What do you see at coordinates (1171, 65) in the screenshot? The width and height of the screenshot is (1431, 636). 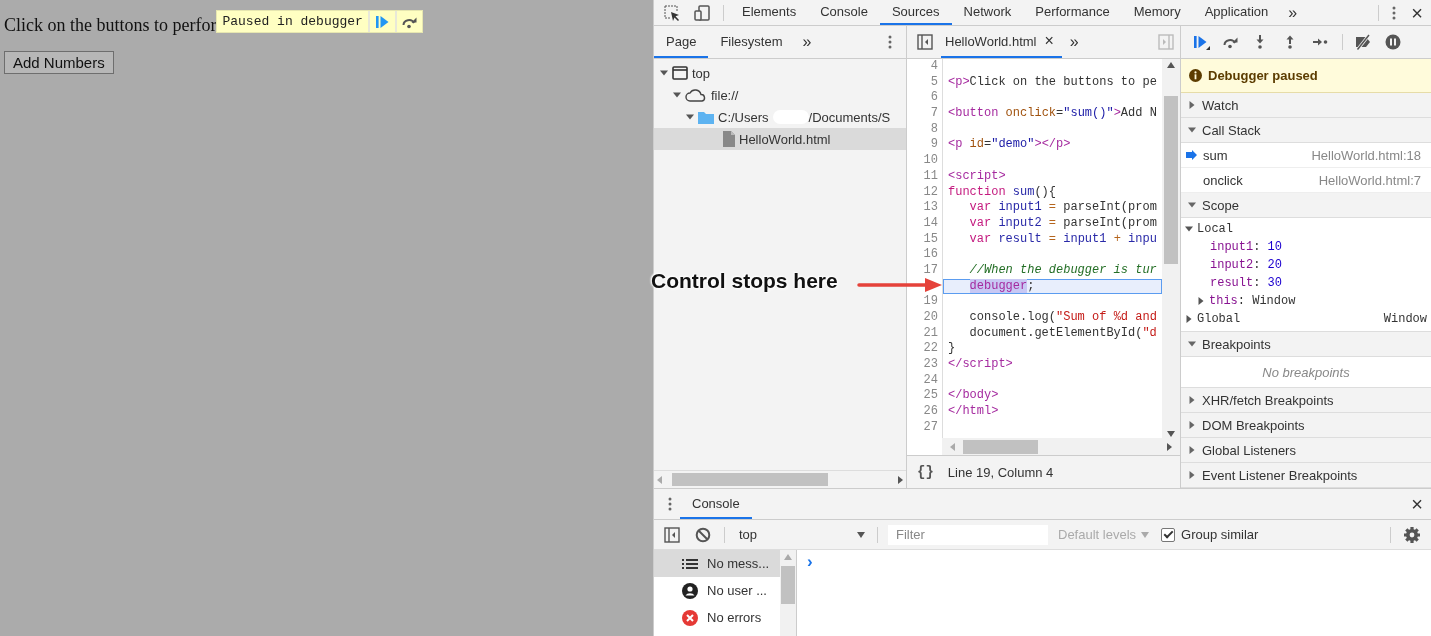 I see `scroll-up-icon` at bounding box center [1171, 65].